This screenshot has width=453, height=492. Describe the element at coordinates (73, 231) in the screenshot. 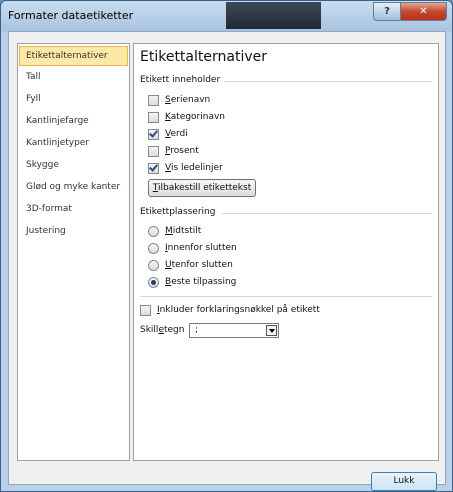

I see `sidebar-item-justering: Justering` at that location.